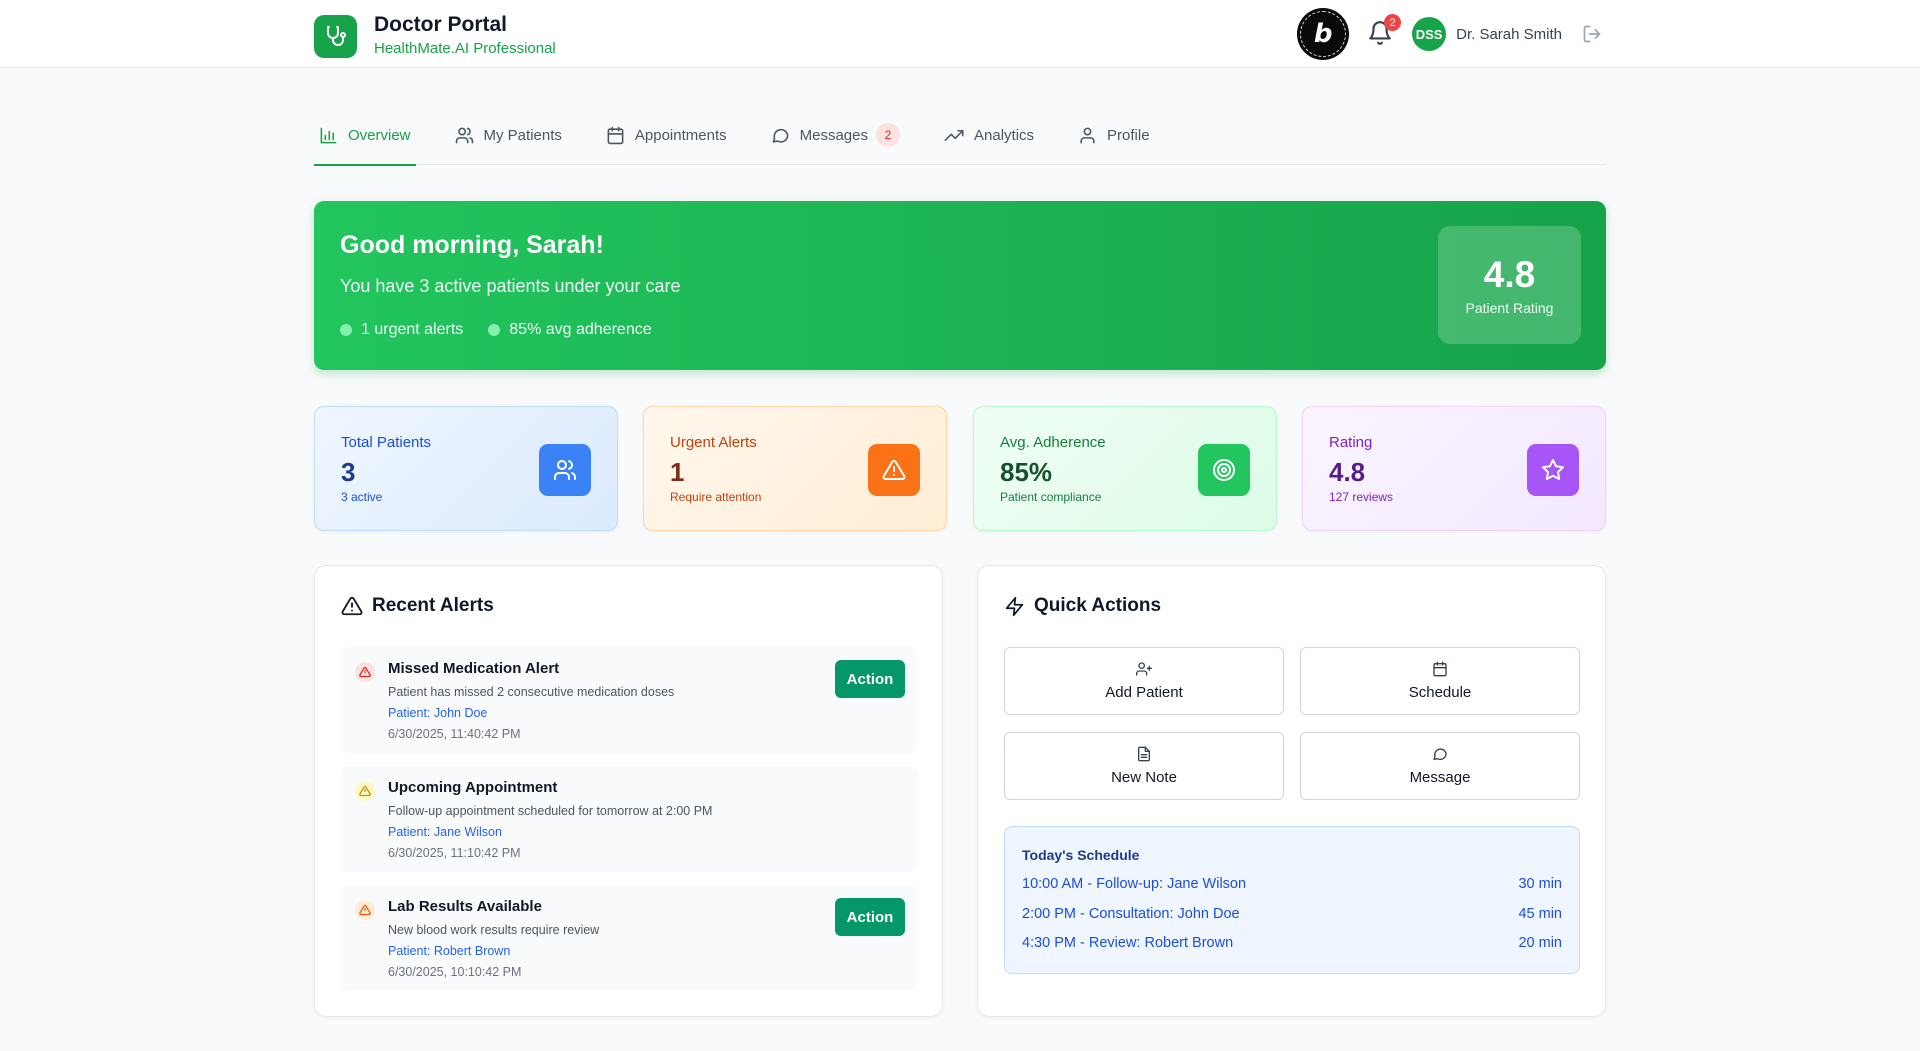  I want to click on lightning-icon, so click(1014, 606).